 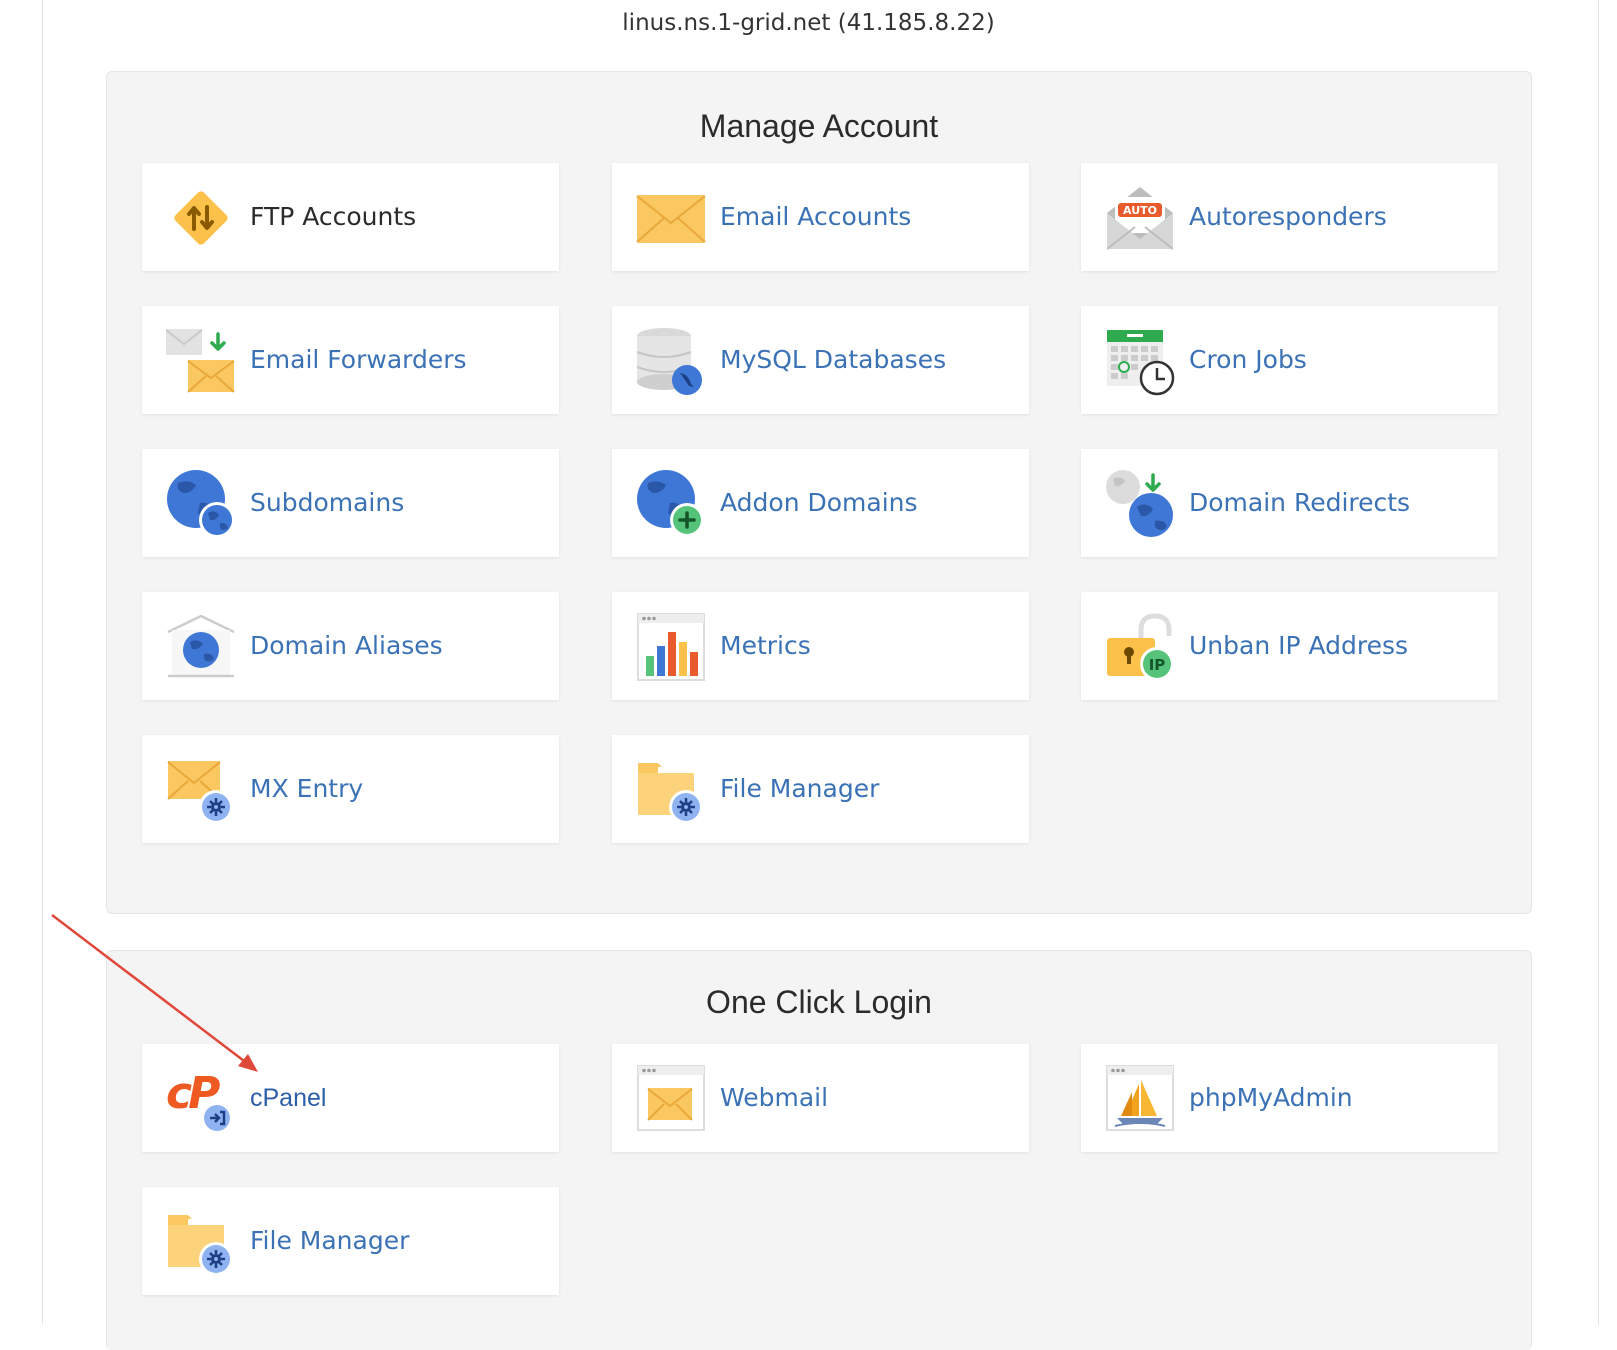 What do you see at coordinates (671, 647) in the screenshot?
I see `bar-chart-icon` at bounding box center [671, 647].